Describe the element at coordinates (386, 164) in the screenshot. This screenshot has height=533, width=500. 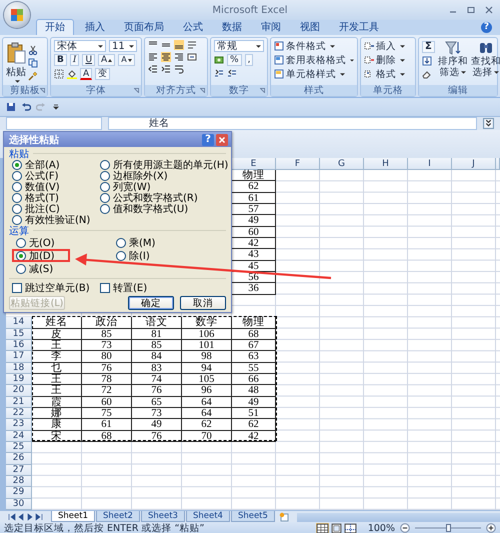
I see `column-header: H` at that location.